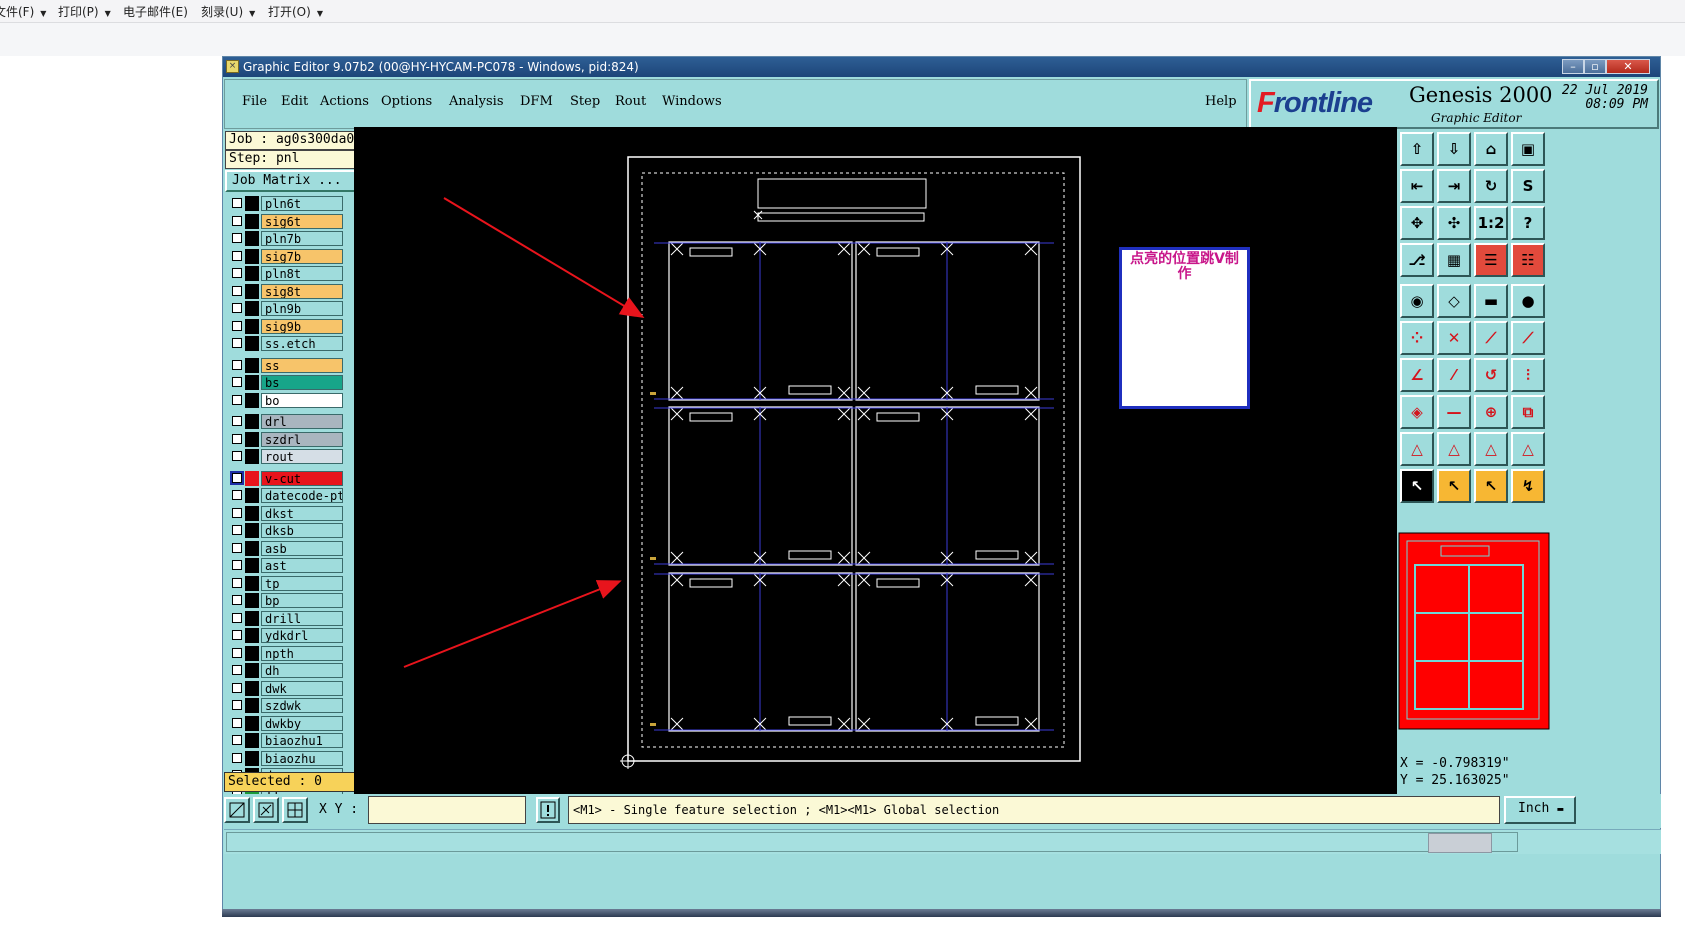 Image resolution: width=1685 pixels, height=942 pixels. What do you see at coordinates (1528, 375) in the screenshot?
I see `tool-split-button: ⫶` at bounding box center [1528, 375].